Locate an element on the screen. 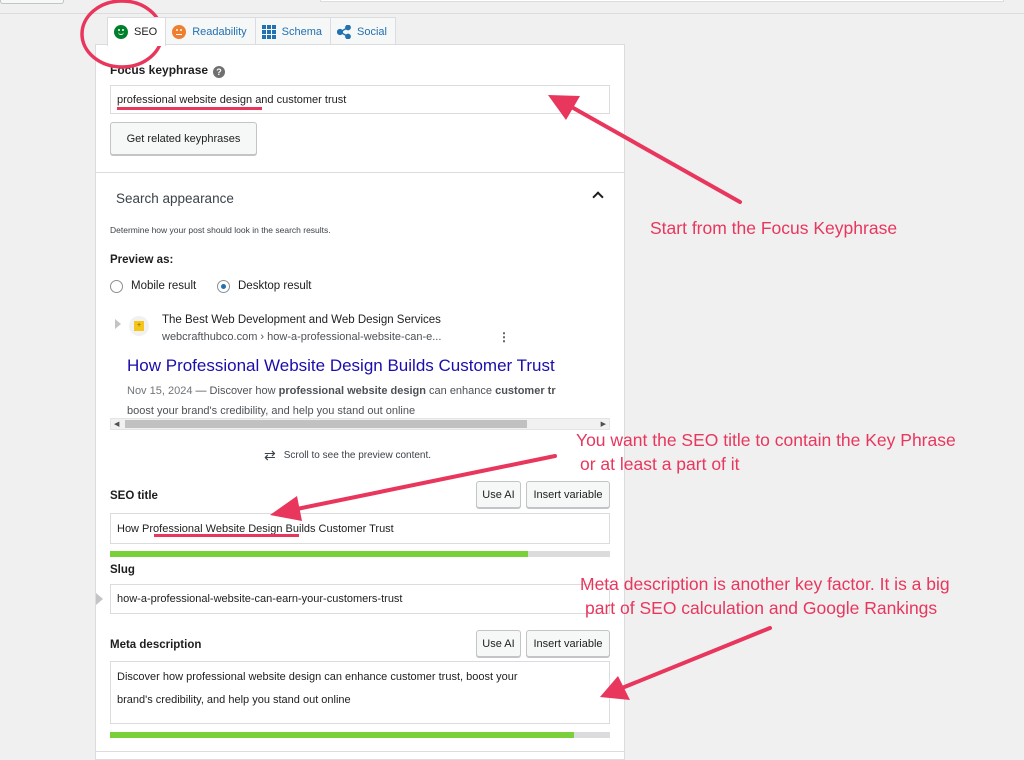 The width and height of the screenshot is (1024, 760). scroll-hint-text: Scroll to see the preview content. is located at coordinates (357, 455).